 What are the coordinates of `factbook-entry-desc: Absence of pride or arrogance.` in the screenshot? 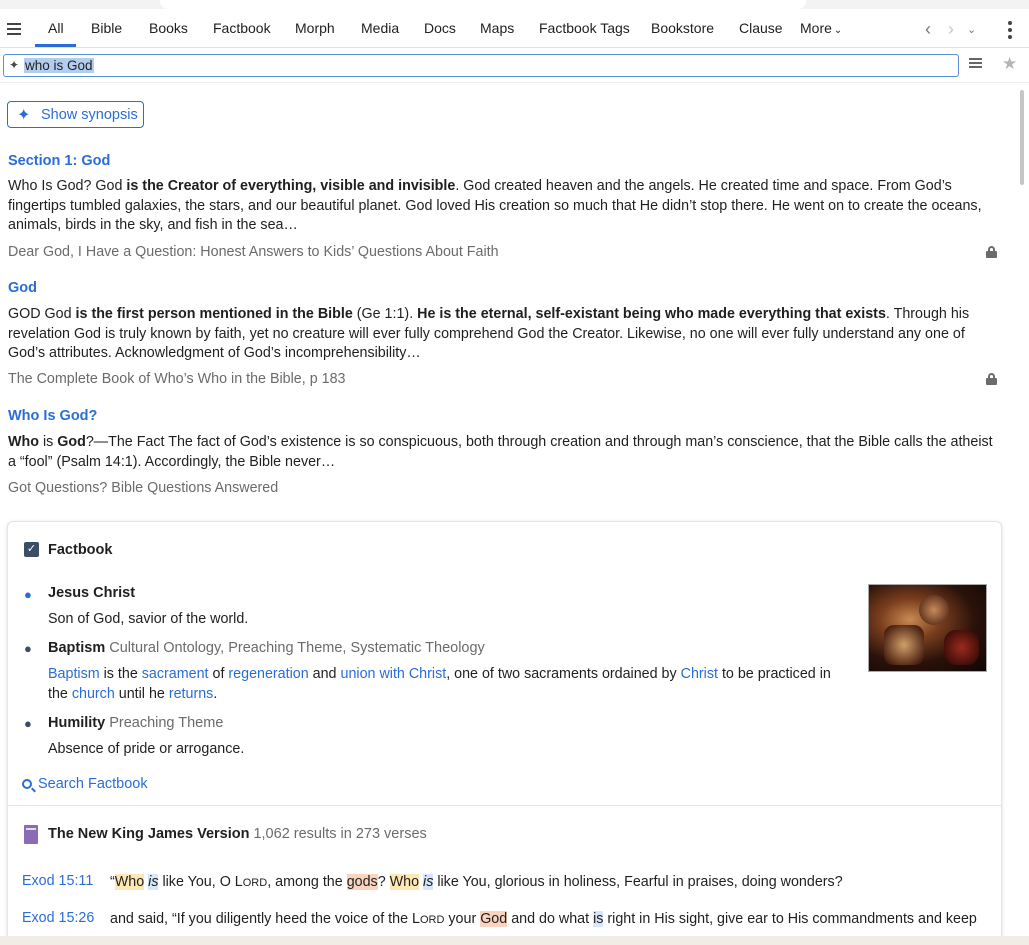 It's located at (448, 749).